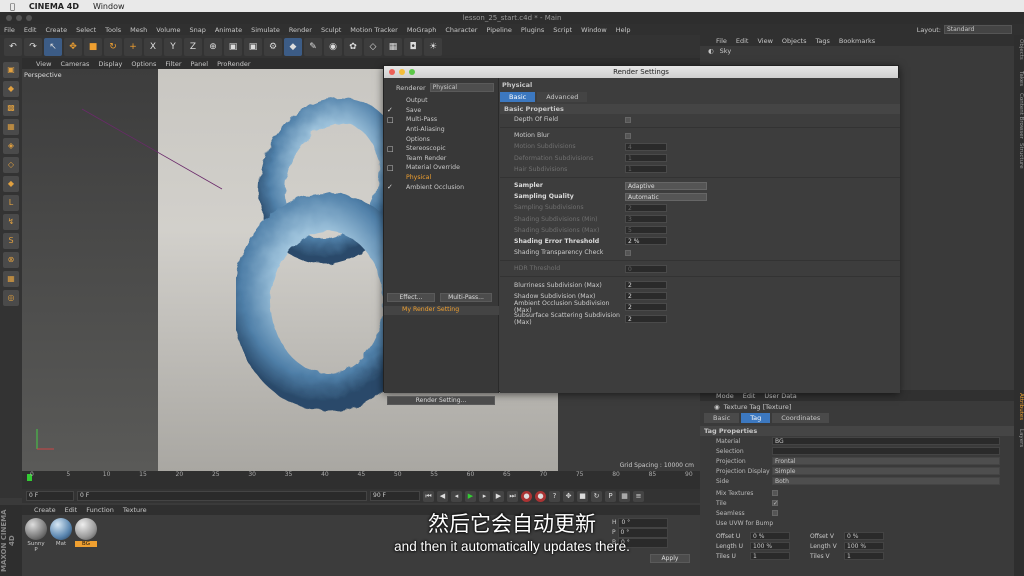 Image resolution: width=1024 pixels, height=576 pixels. Describe the element at coordinates (93, 46) in the screenshot. I see `scale-tool-icon: ■` at that location.